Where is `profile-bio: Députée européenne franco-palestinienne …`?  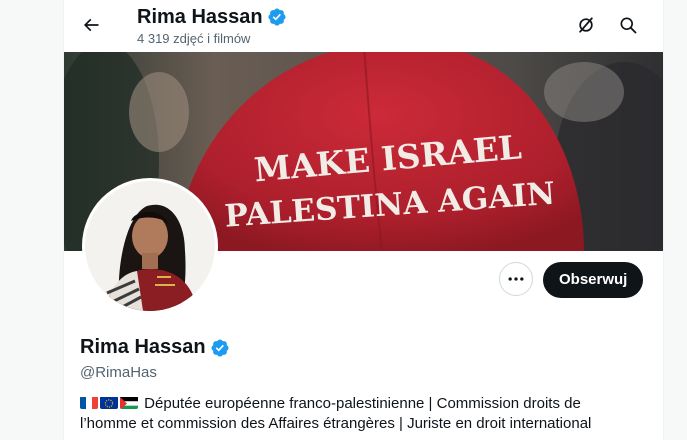 profile-bio: Députée européenne franco-palestinienne … is located at coordinates (365, 414).